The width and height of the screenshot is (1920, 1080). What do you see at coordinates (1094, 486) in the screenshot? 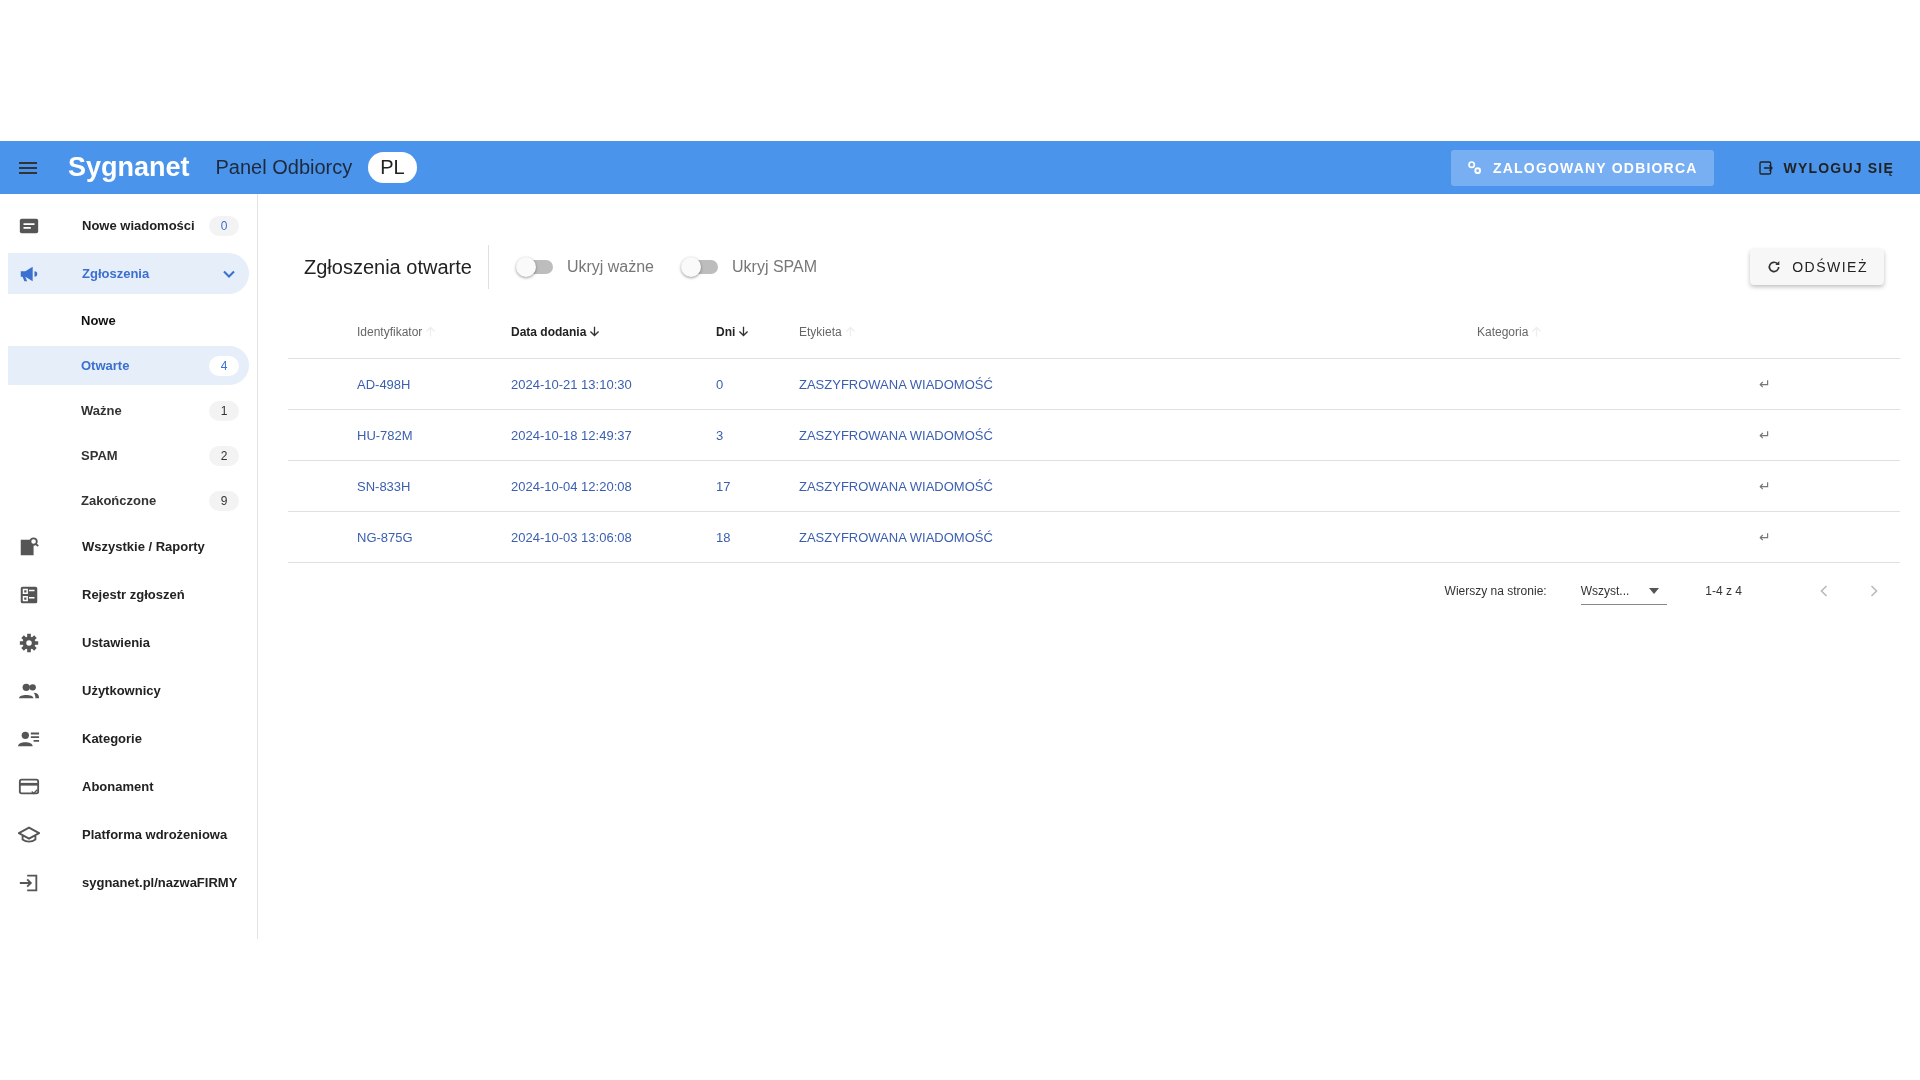
I see `table-row: SN-833H 2024-10-04 12:20:08 17 ZASZYFROWANA WIADOMOŚĆ ↵` at bounding box center [1094, 486].